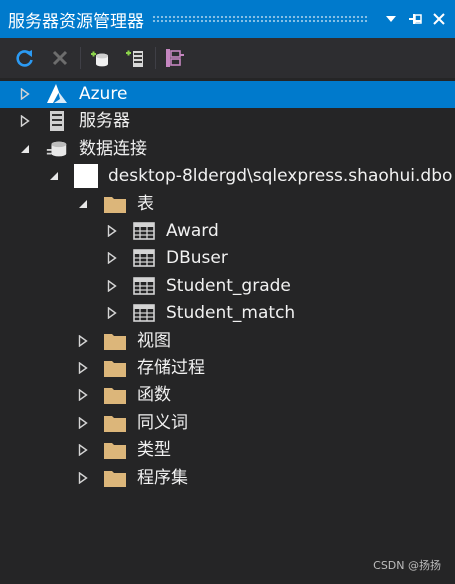  Describe the element at coordinates (25, 58) in the screenshot. I see `refresh-icon` at that location.